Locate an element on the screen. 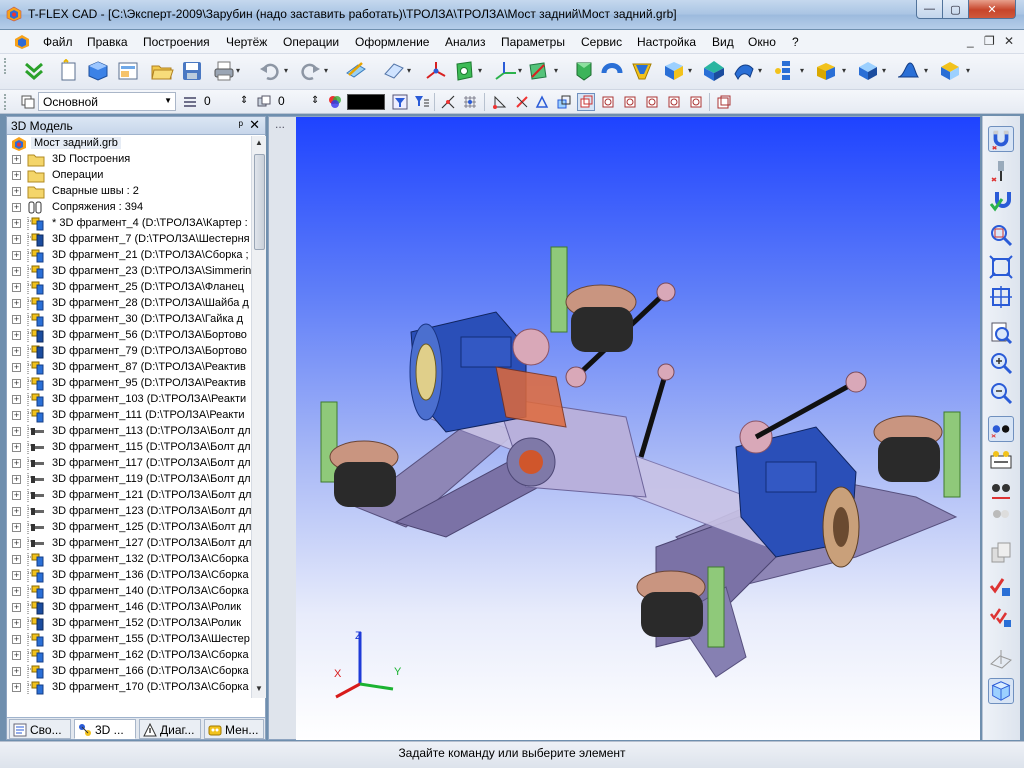 This screenshot has height=768, width=1024. tree-item: +3D фрагмент_7 (D:\ТРОЛЗА\Шестерня is located at coordinates (129, 240).